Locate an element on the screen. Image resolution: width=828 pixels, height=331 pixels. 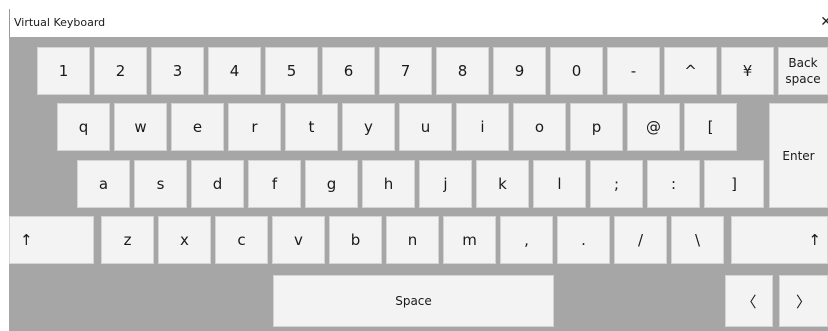
key-x: x is located at coordinates (184, 240).